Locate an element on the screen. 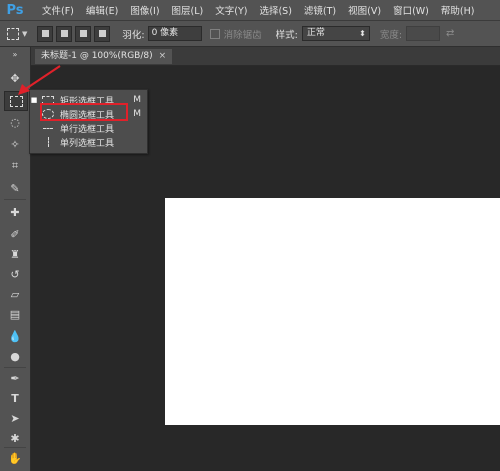 Image resolution: width=500 pixels, height=471 pixels. crop-tool-icon: ⌗ is located at coordinates (15, 166).